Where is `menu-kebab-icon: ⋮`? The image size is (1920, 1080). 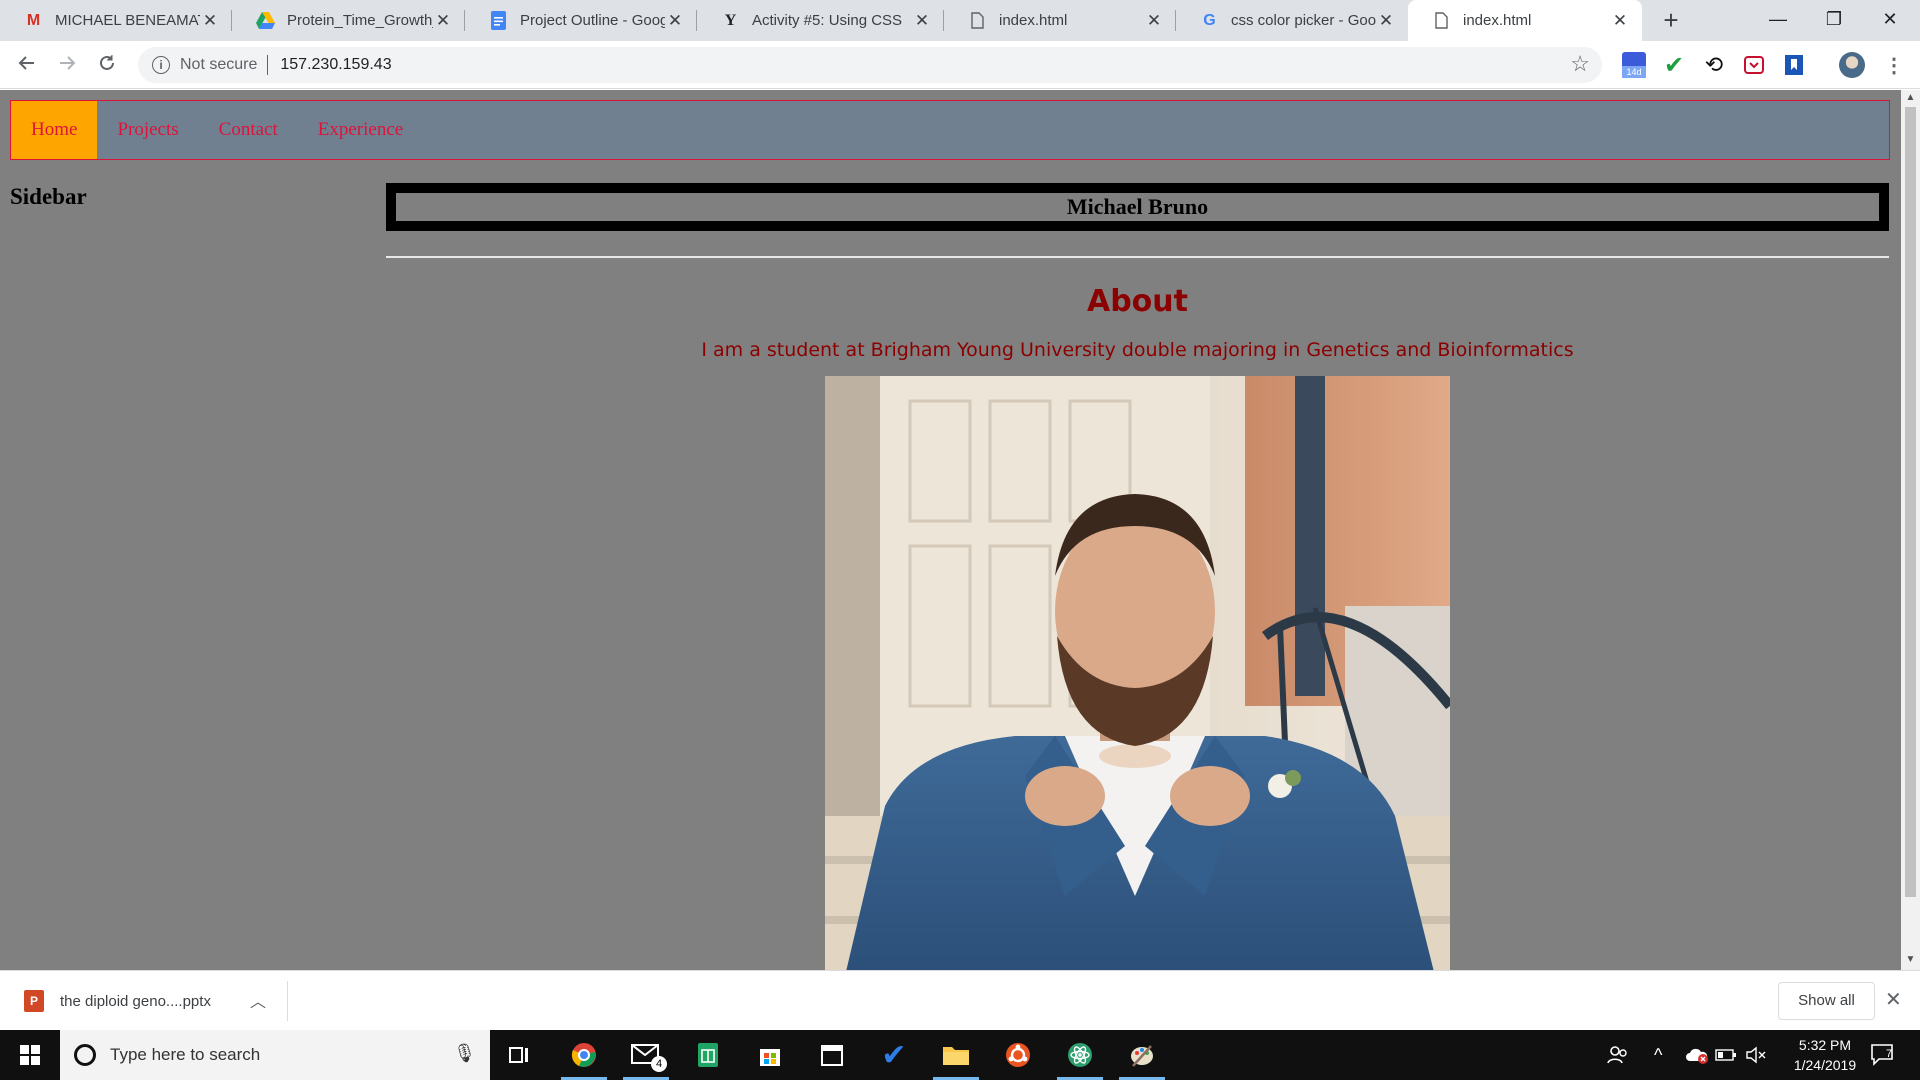
menu-kebab-icon: ⋮ is located at coordinates (1894, 65).